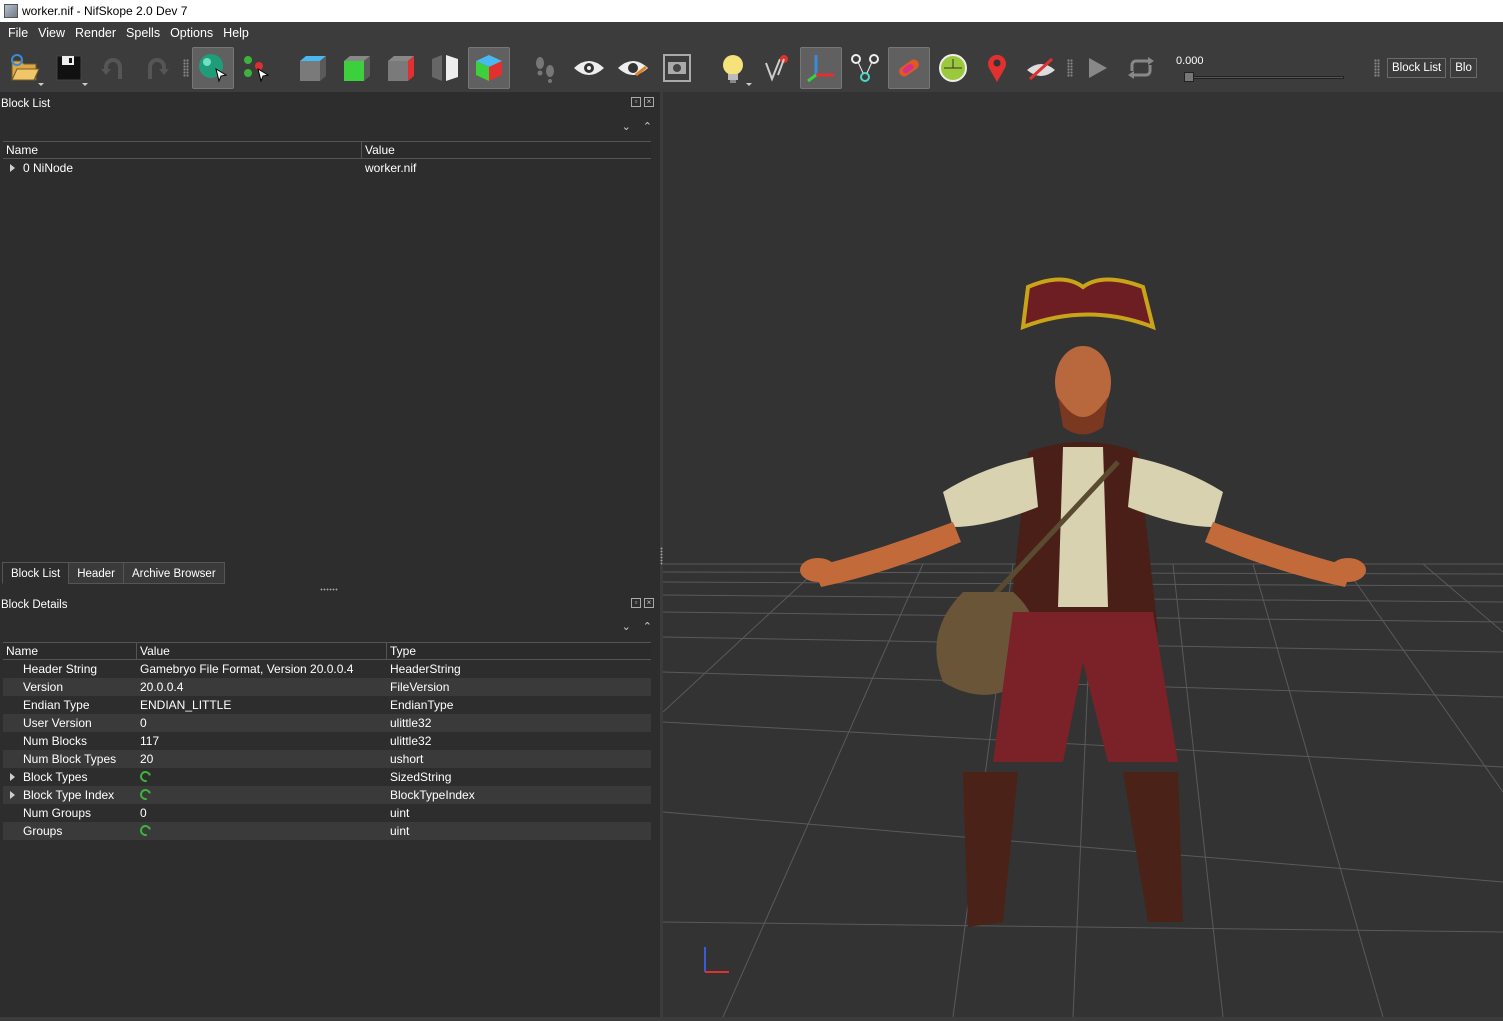  What do you see at coordinates (445, 68) in the screenshot?
I see `view-user-button` at bounding box center [445, 68].